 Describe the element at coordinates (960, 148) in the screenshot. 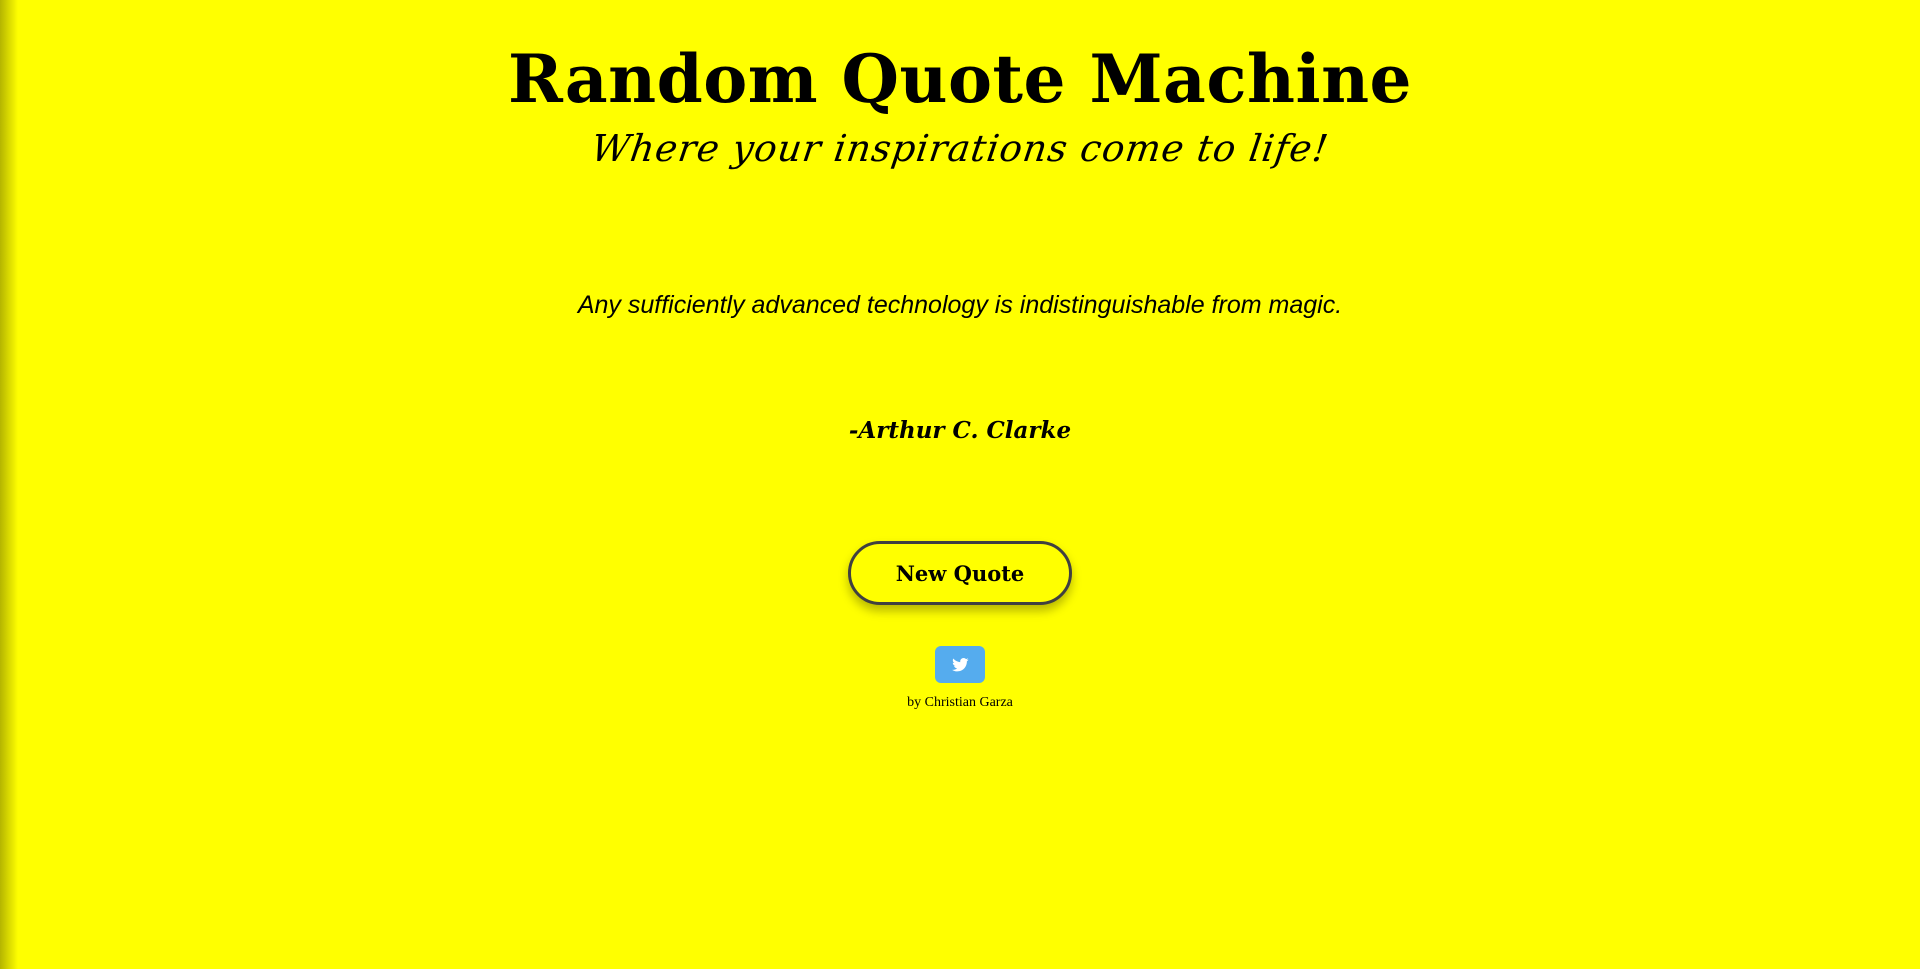

I see `page-subtitle: Where your inspirations come to life!` at that location.